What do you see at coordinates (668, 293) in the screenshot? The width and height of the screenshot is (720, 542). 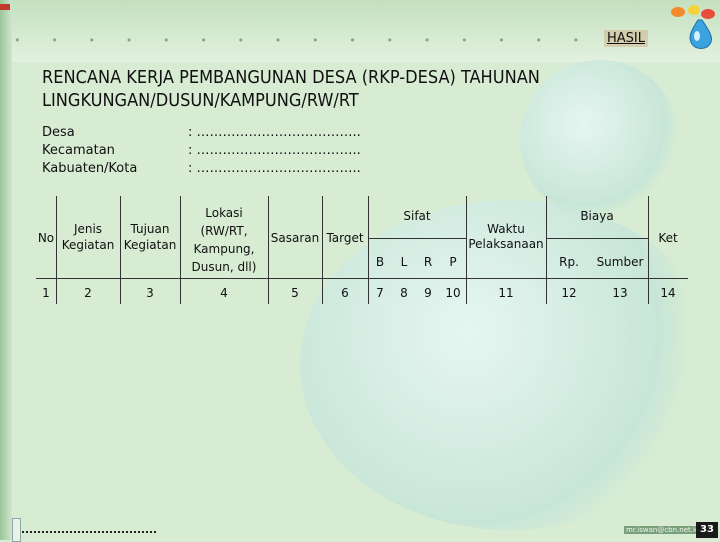 I see `column-number: 14` at bounding box center [668, 293].